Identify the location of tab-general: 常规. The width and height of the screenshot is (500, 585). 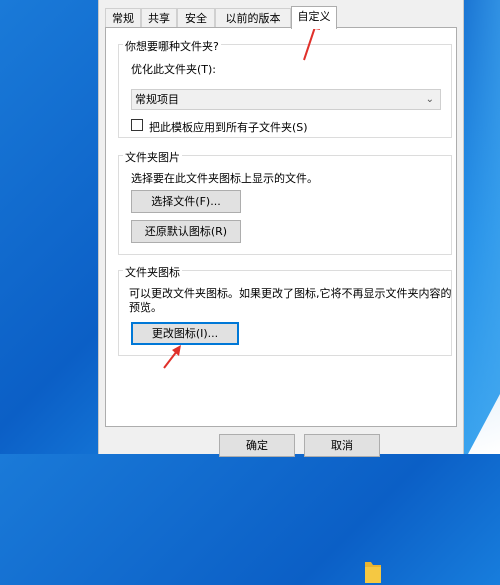
(123, 18).